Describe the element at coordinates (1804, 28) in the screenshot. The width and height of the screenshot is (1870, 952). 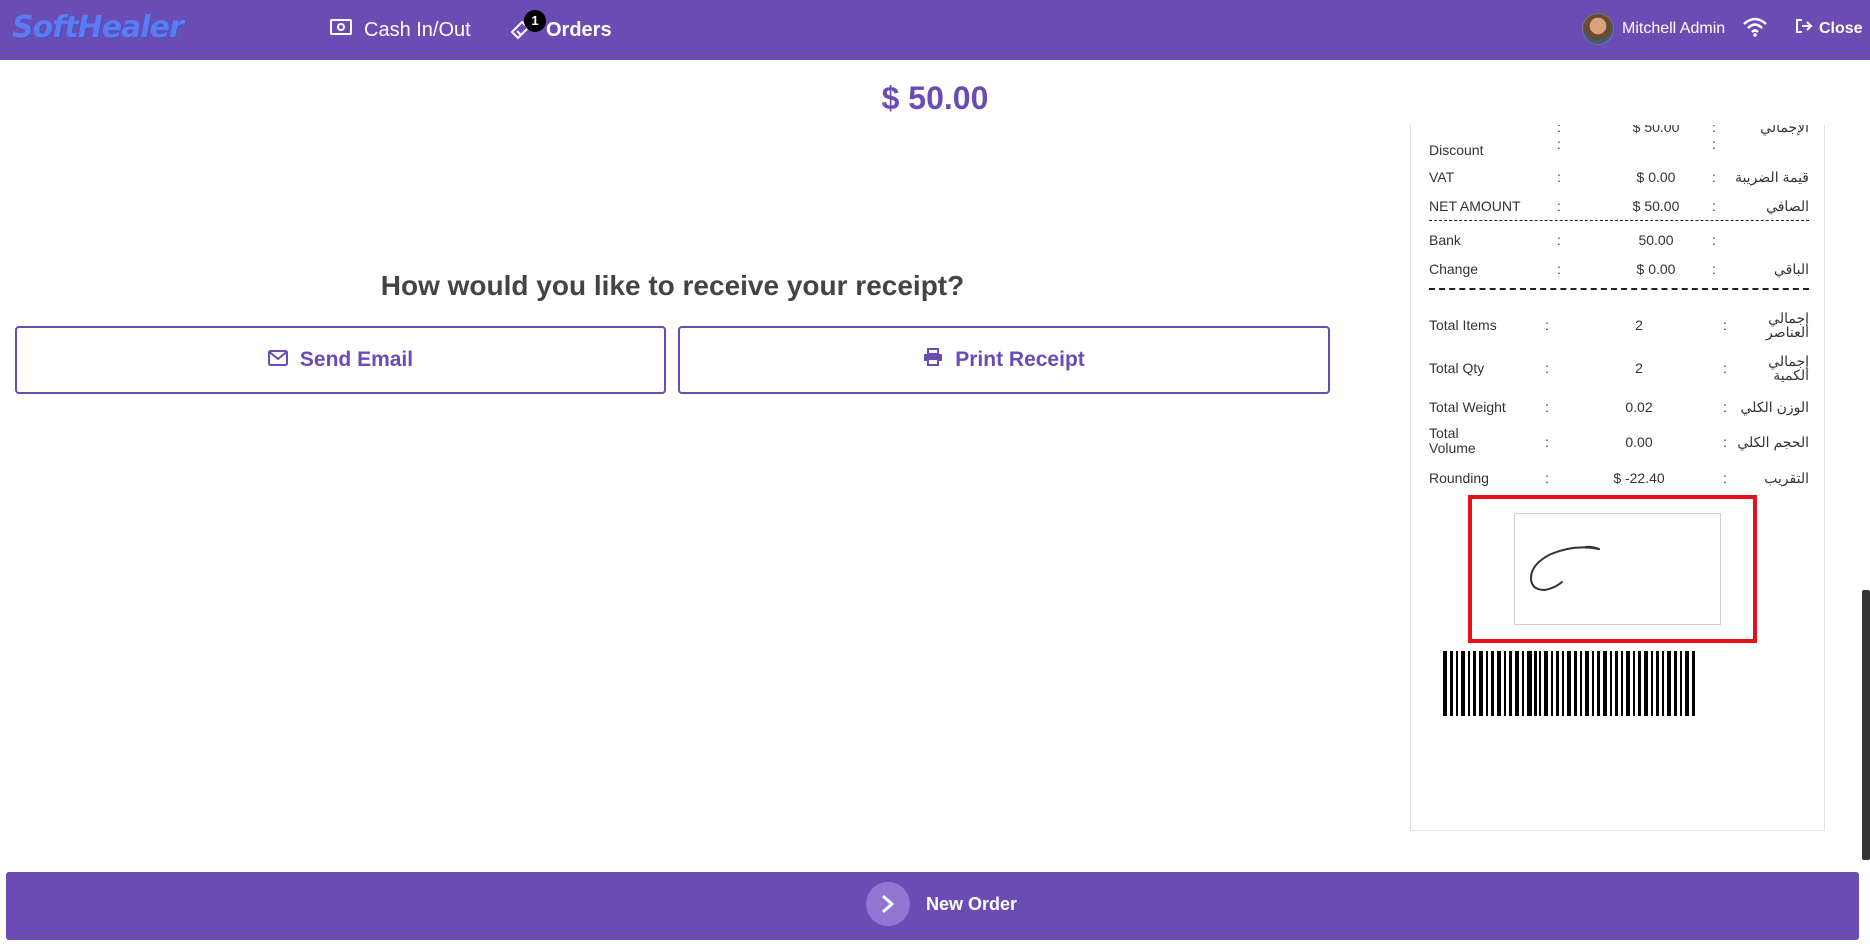
I see `sign-out-icon` at that location.